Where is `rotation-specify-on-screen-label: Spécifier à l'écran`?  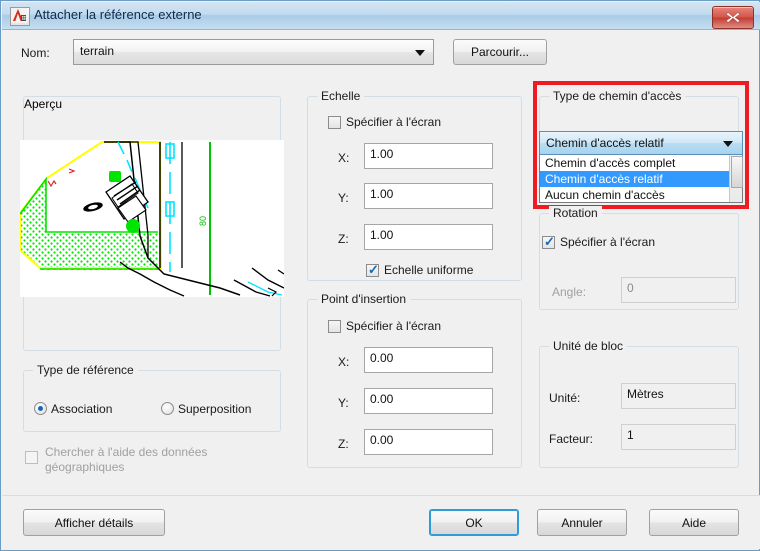 rotation-specify-on-screen-label: Spécifier à l'écran is located at coordinates (608, 242).